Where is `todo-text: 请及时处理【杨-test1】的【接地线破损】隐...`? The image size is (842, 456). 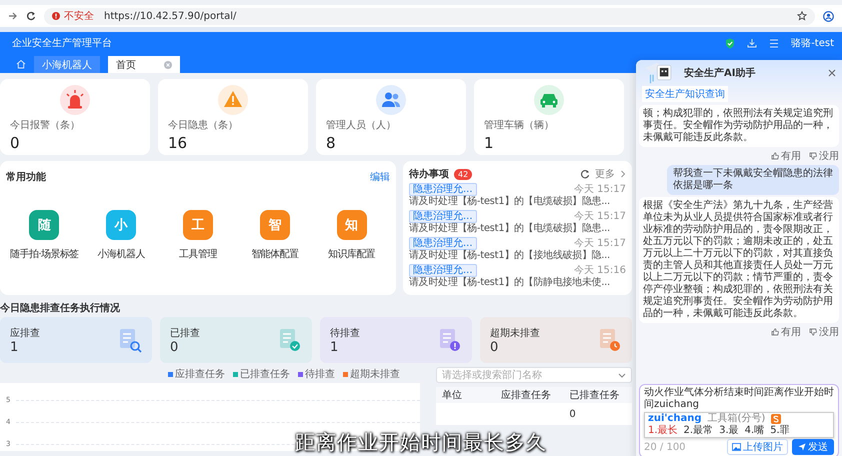
todo-text: 请及时处理【杨-test1】的【接地线破损】隐... is located at coordinates (517, 256).